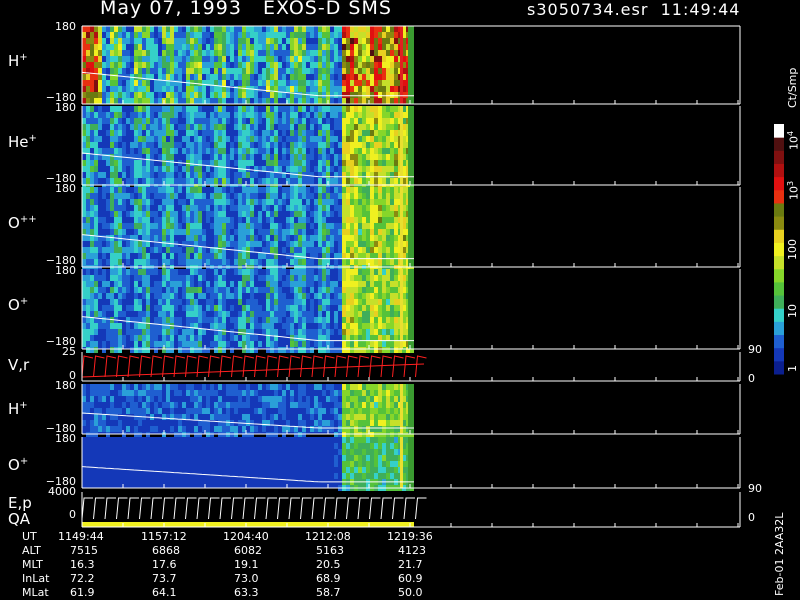 This screenshot has width=800, height=600. What do you see at coordinates (340, 508) in the screenshot?
I see `ep-sawtooth` at bounding box center [340, 508].